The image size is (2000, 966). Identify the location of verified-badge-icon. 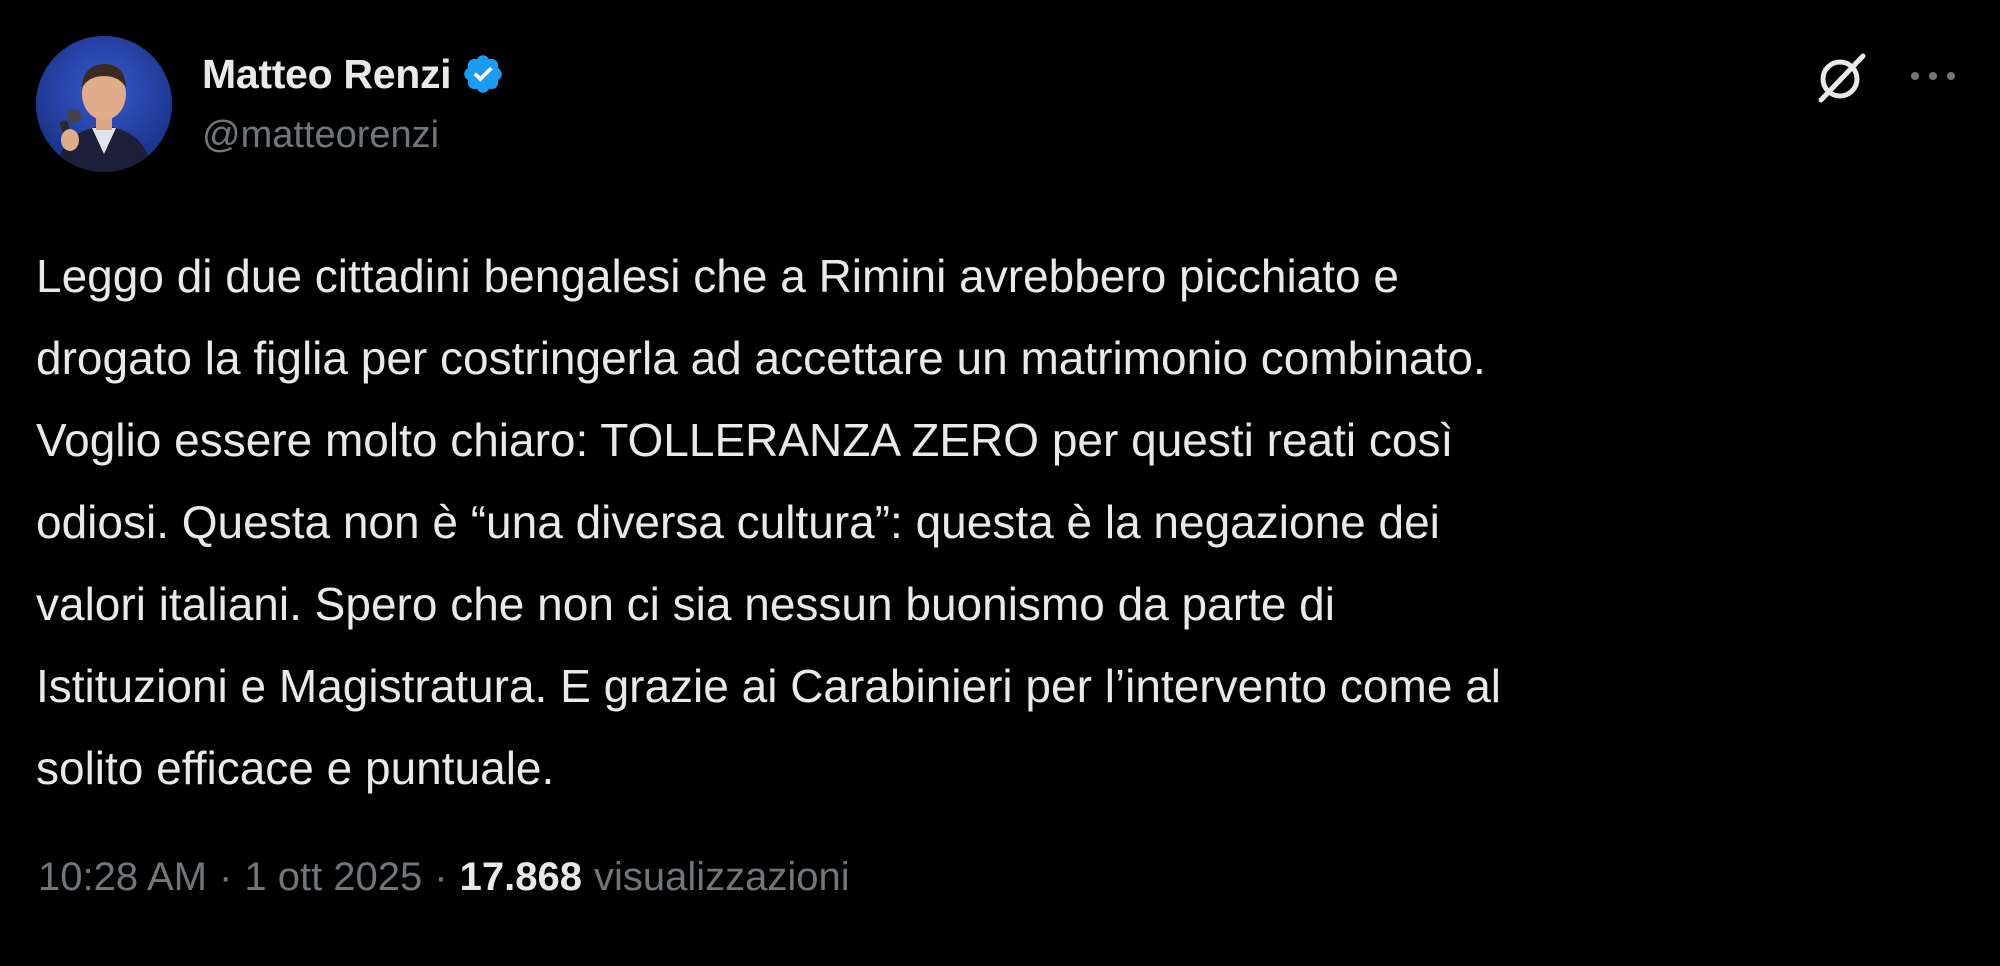
(483, 74).